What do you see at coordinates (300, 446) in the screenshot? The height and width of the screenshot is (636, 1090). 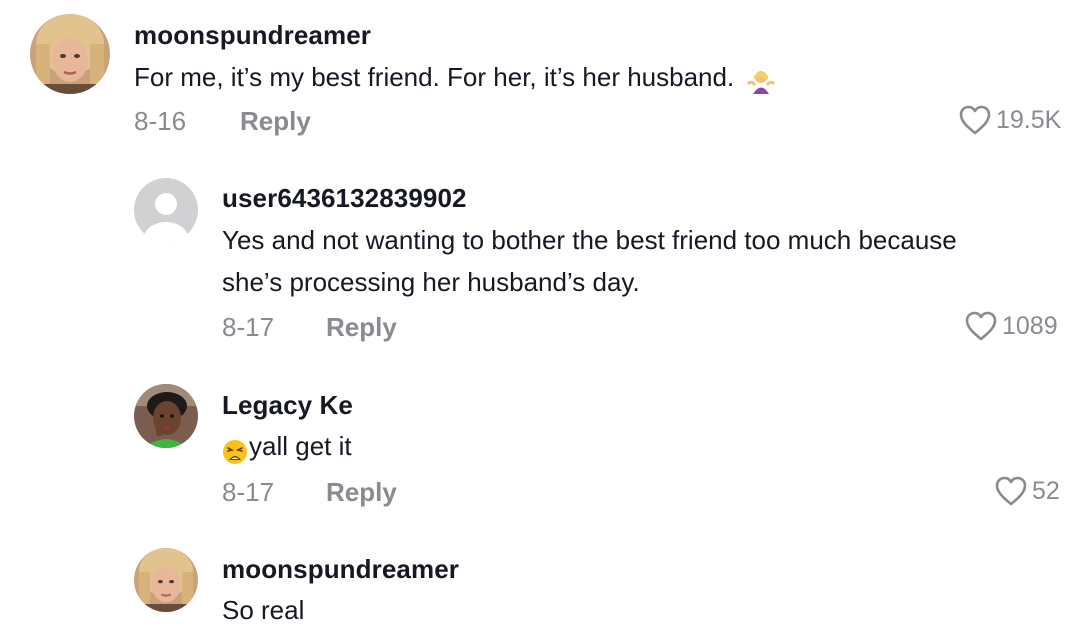 I see `comment-text-line: yall get it` at bounding box center [300, 446].